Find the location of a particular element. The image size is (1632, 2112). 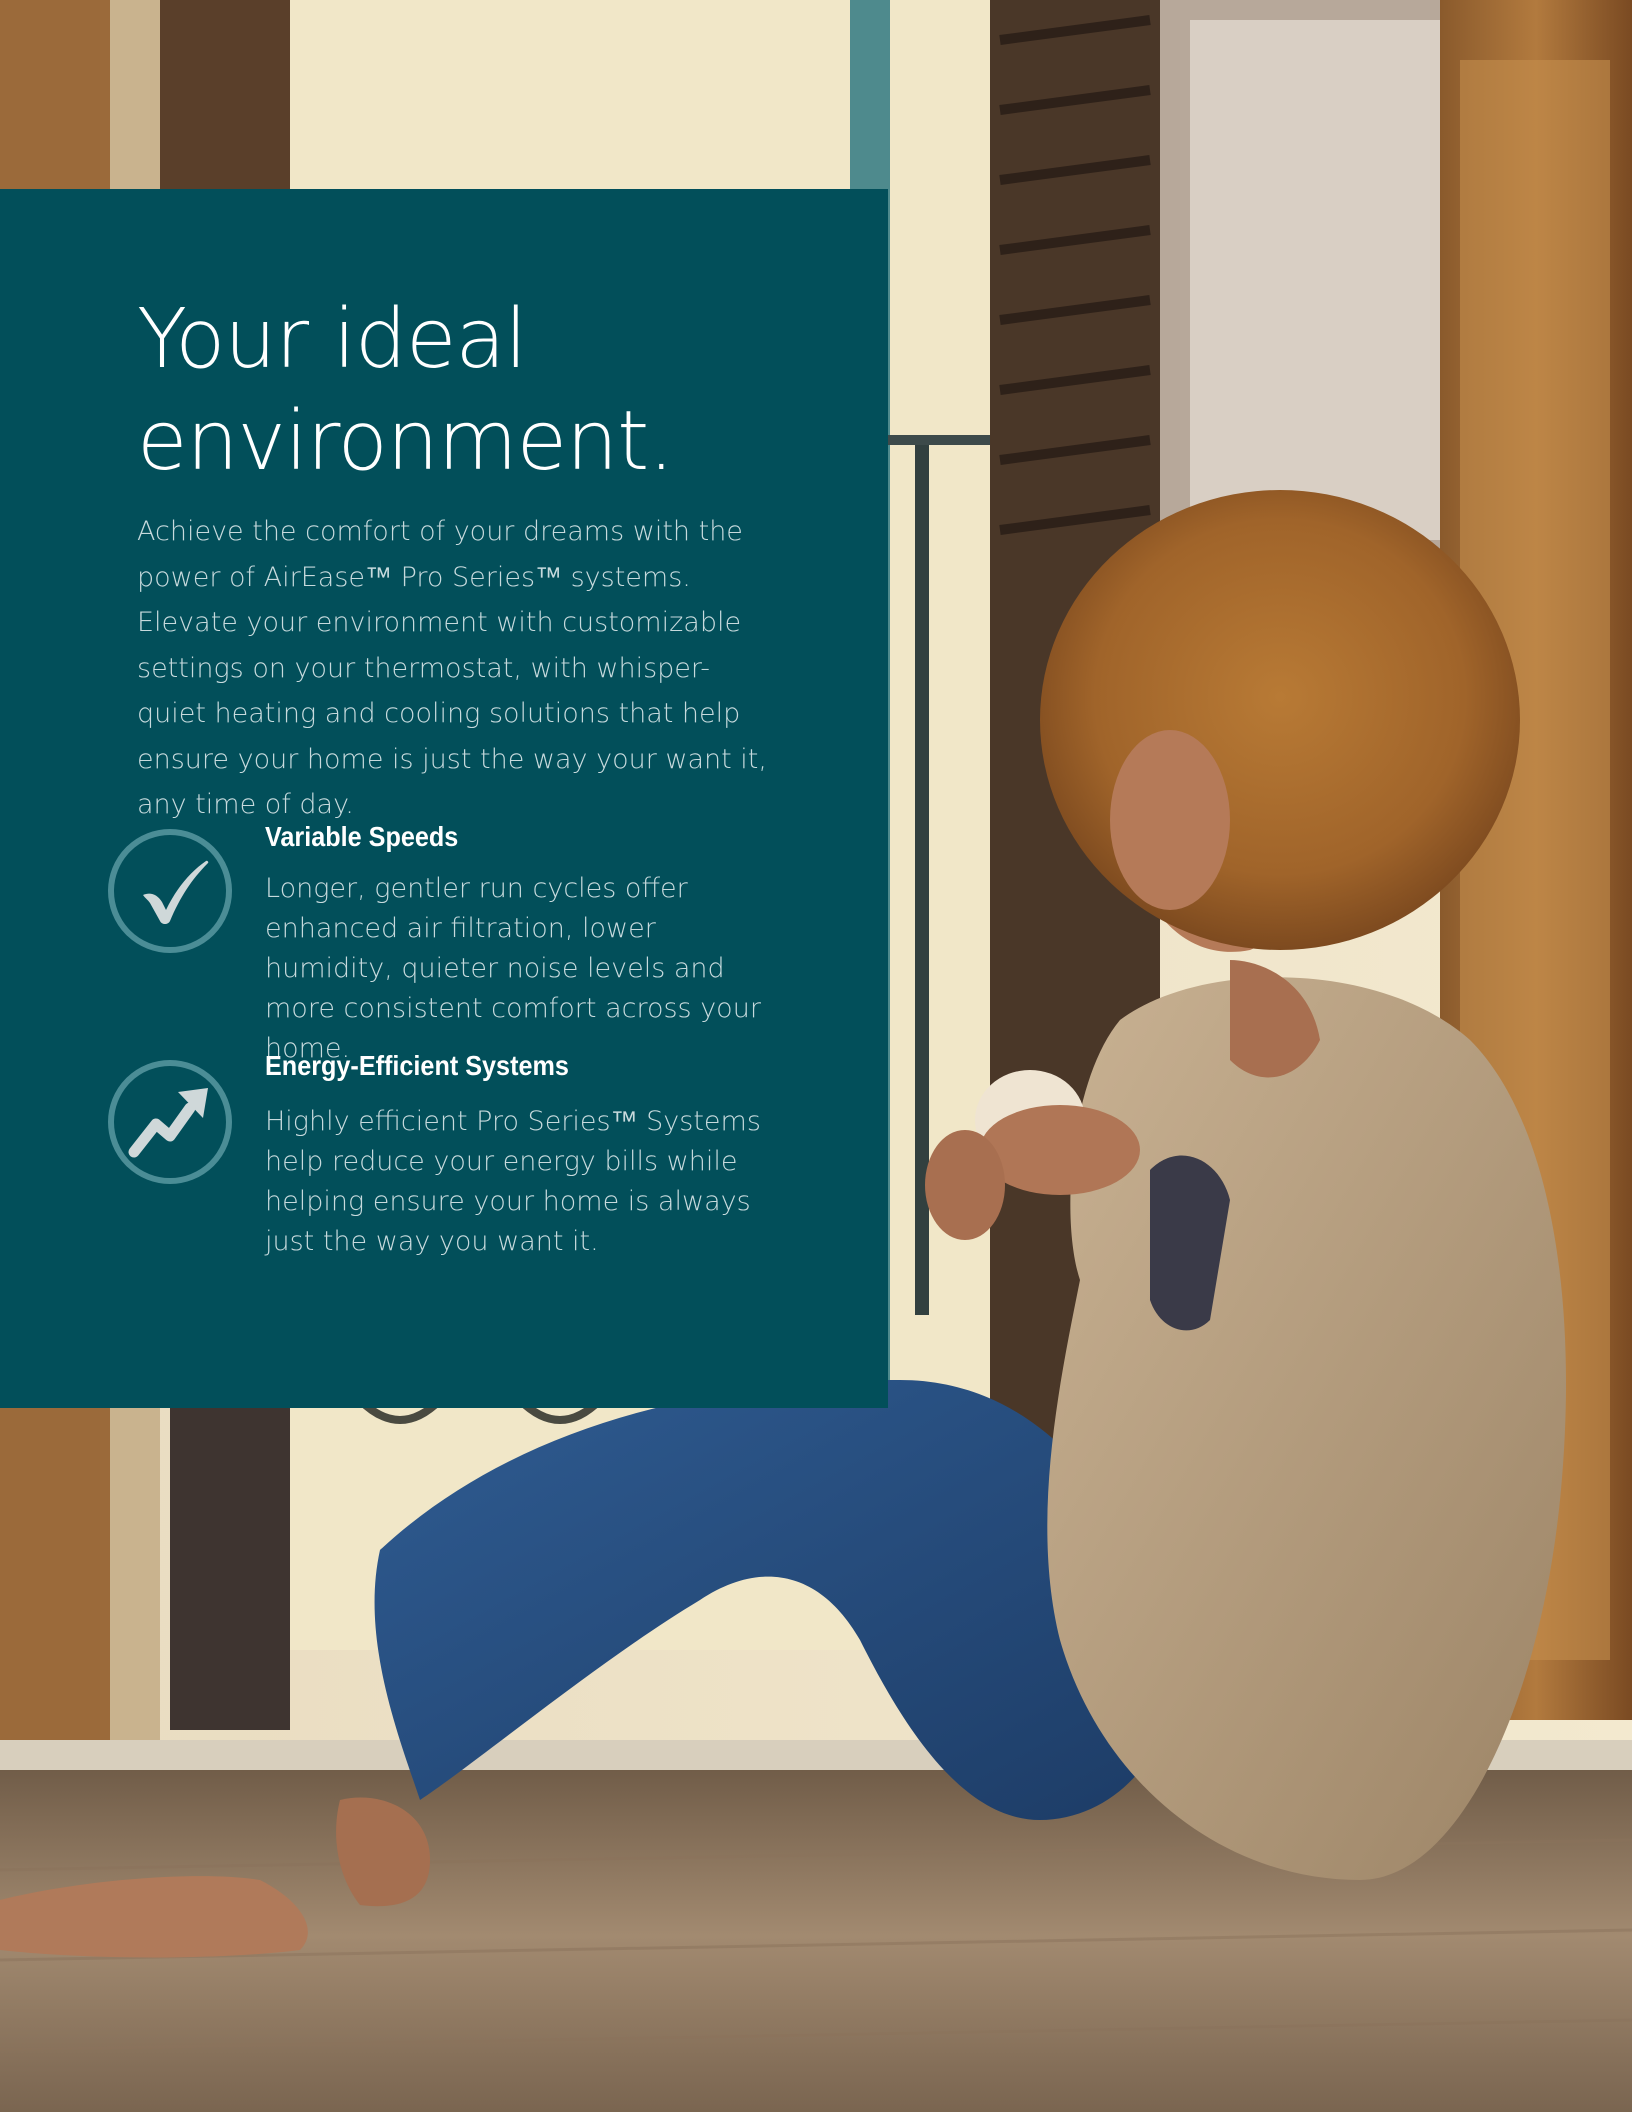

trend-up-arrow-icon is located at coordinates (170, 1122).